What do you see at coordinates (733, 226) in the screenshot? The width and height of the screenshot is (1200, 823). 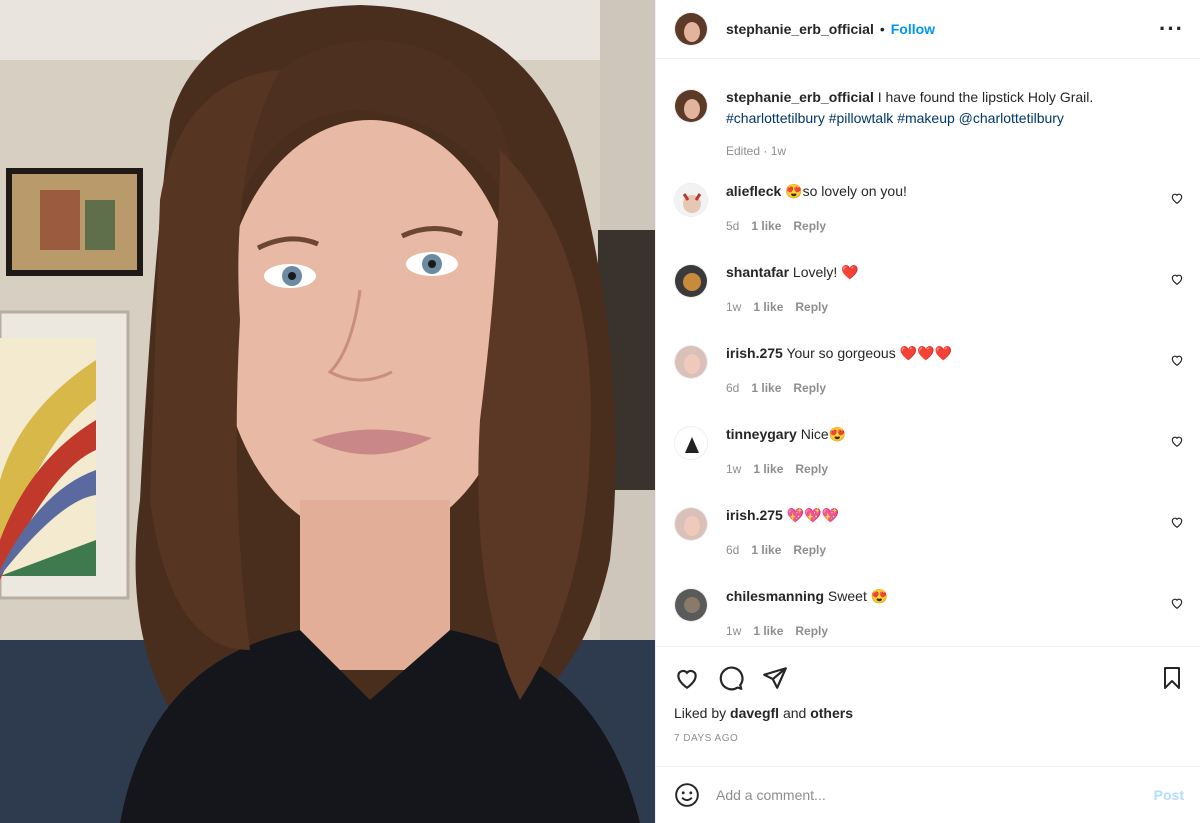 I see `comment-age: 5d` at bounding box center [733, 226].